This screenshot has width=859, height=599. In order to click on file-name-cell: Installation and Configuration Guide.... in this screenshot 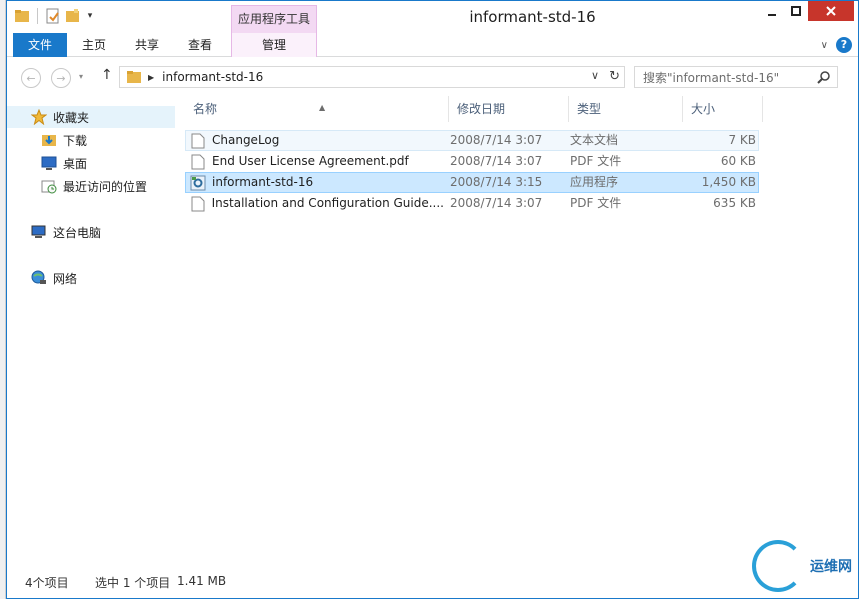, I will do `click(317, 203)`.